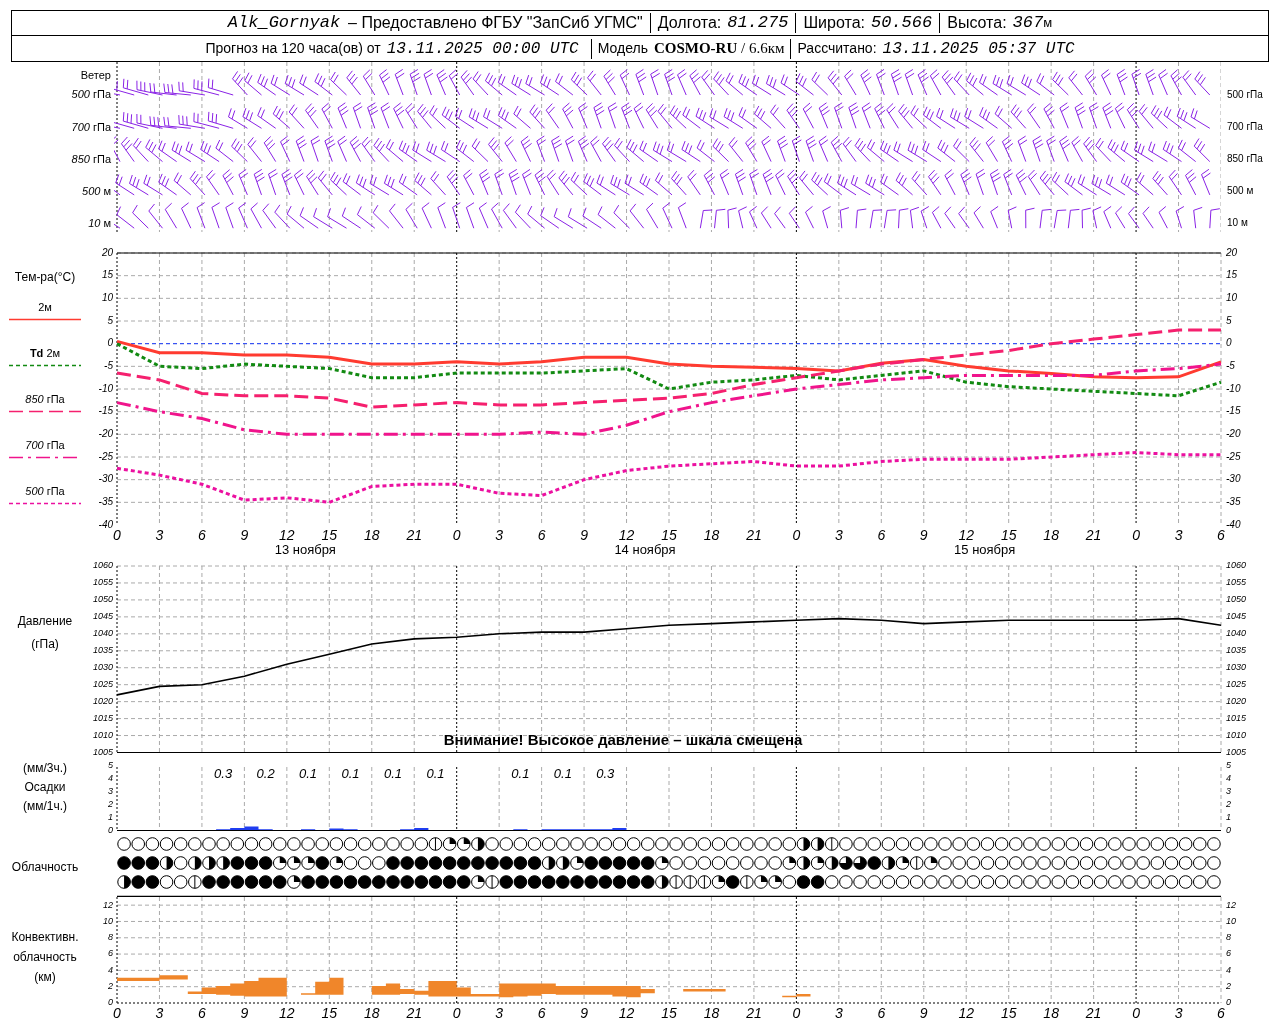 This screenshot has width=1280, height=1024. I want to click on computed-time: 13.11.2025 05:37 UTC, so click(978, 49).